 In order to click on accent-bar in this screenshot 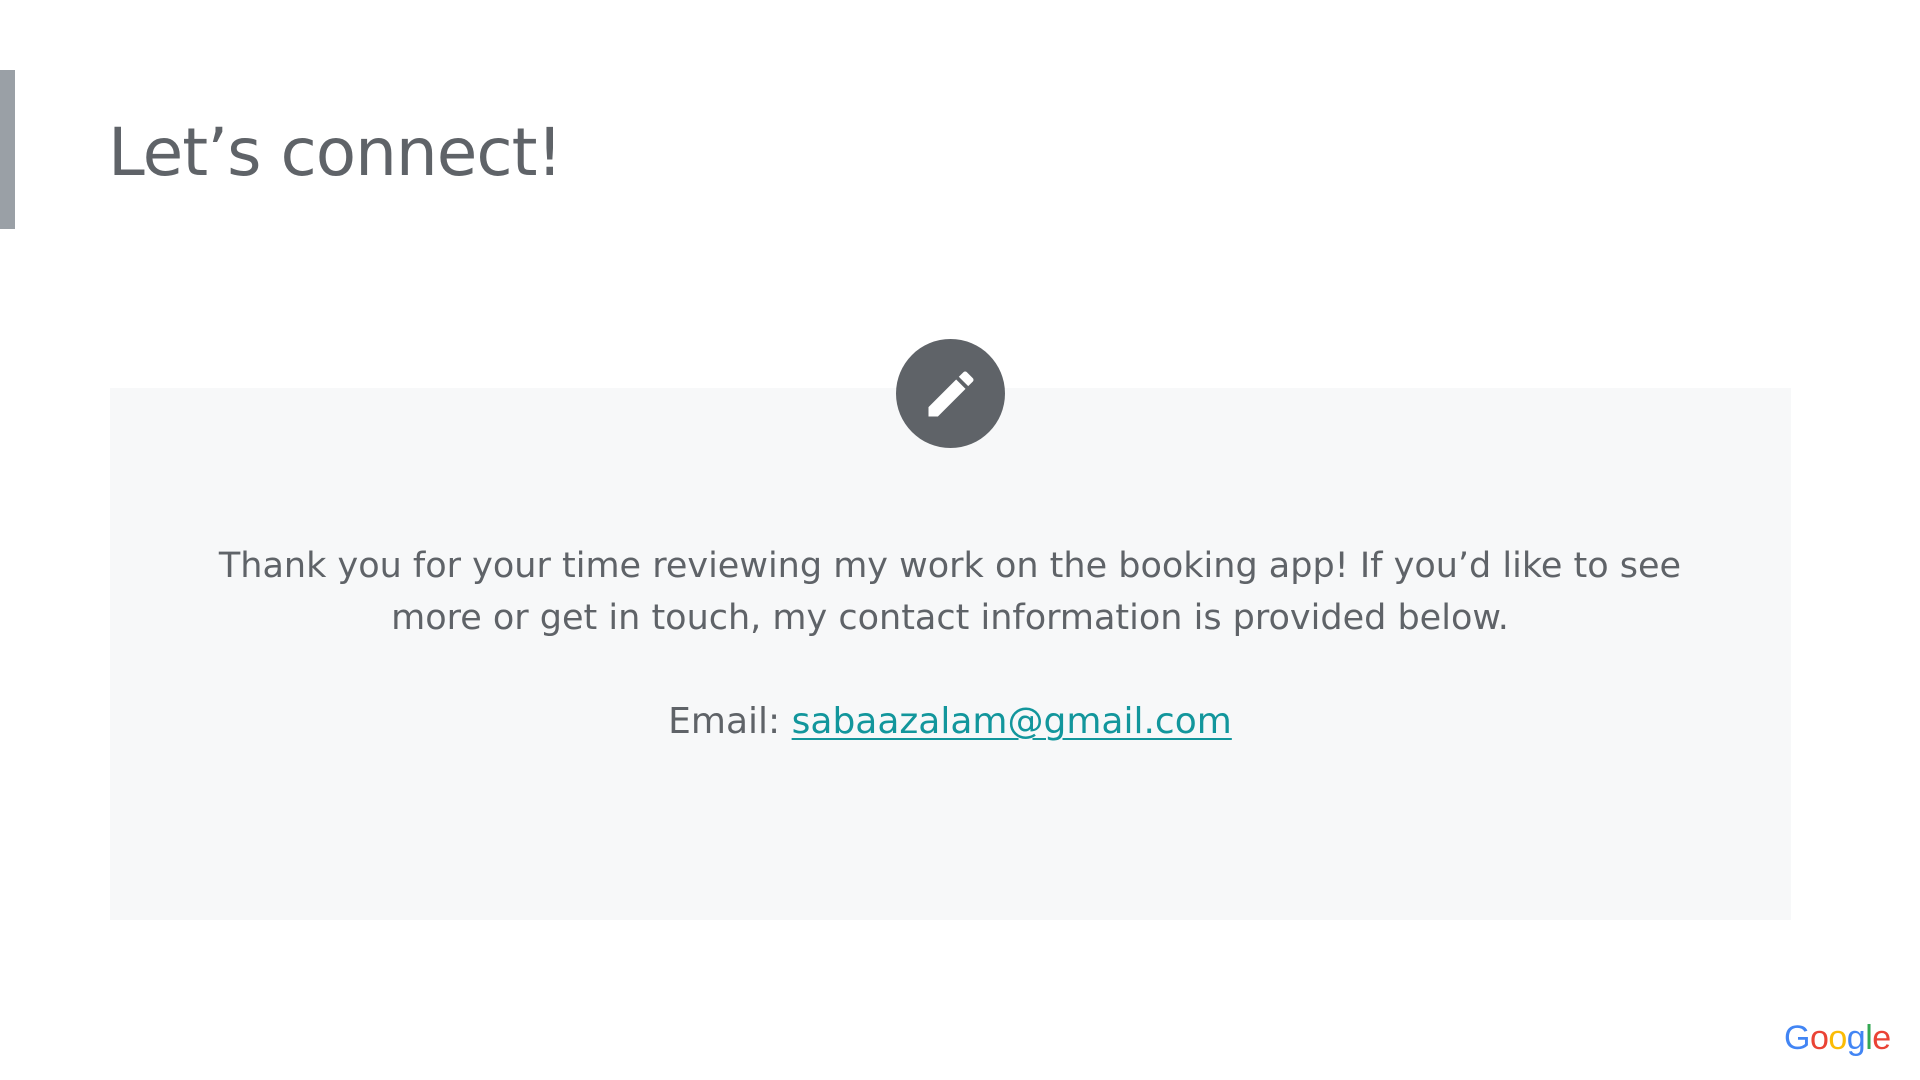, I will do `click(7, 149)`.